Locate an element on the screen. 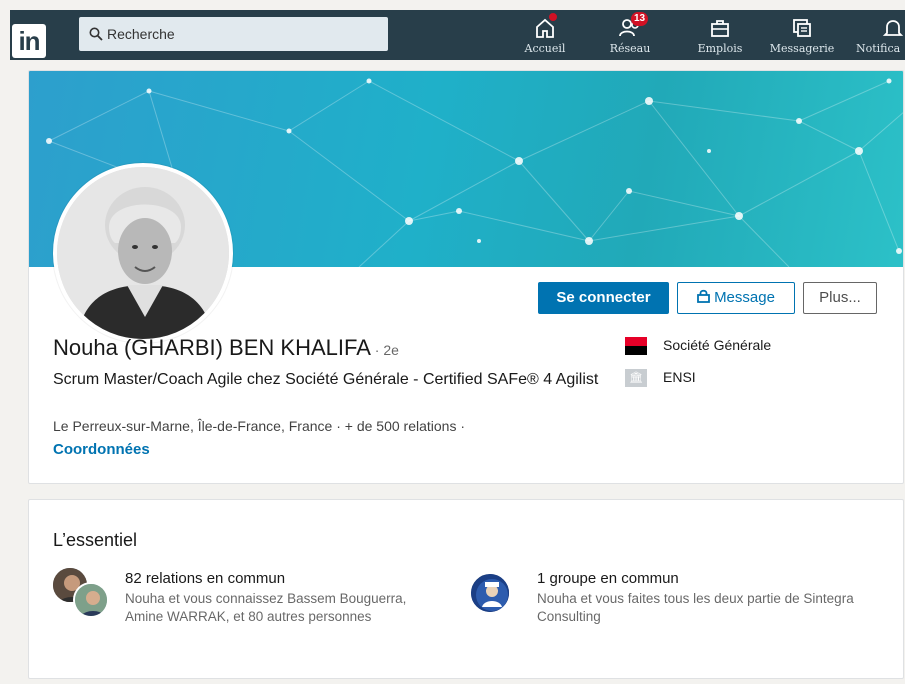 This screenshot has height=684, width=905. company-name: Société Générale is located at coordinates (717, 345).